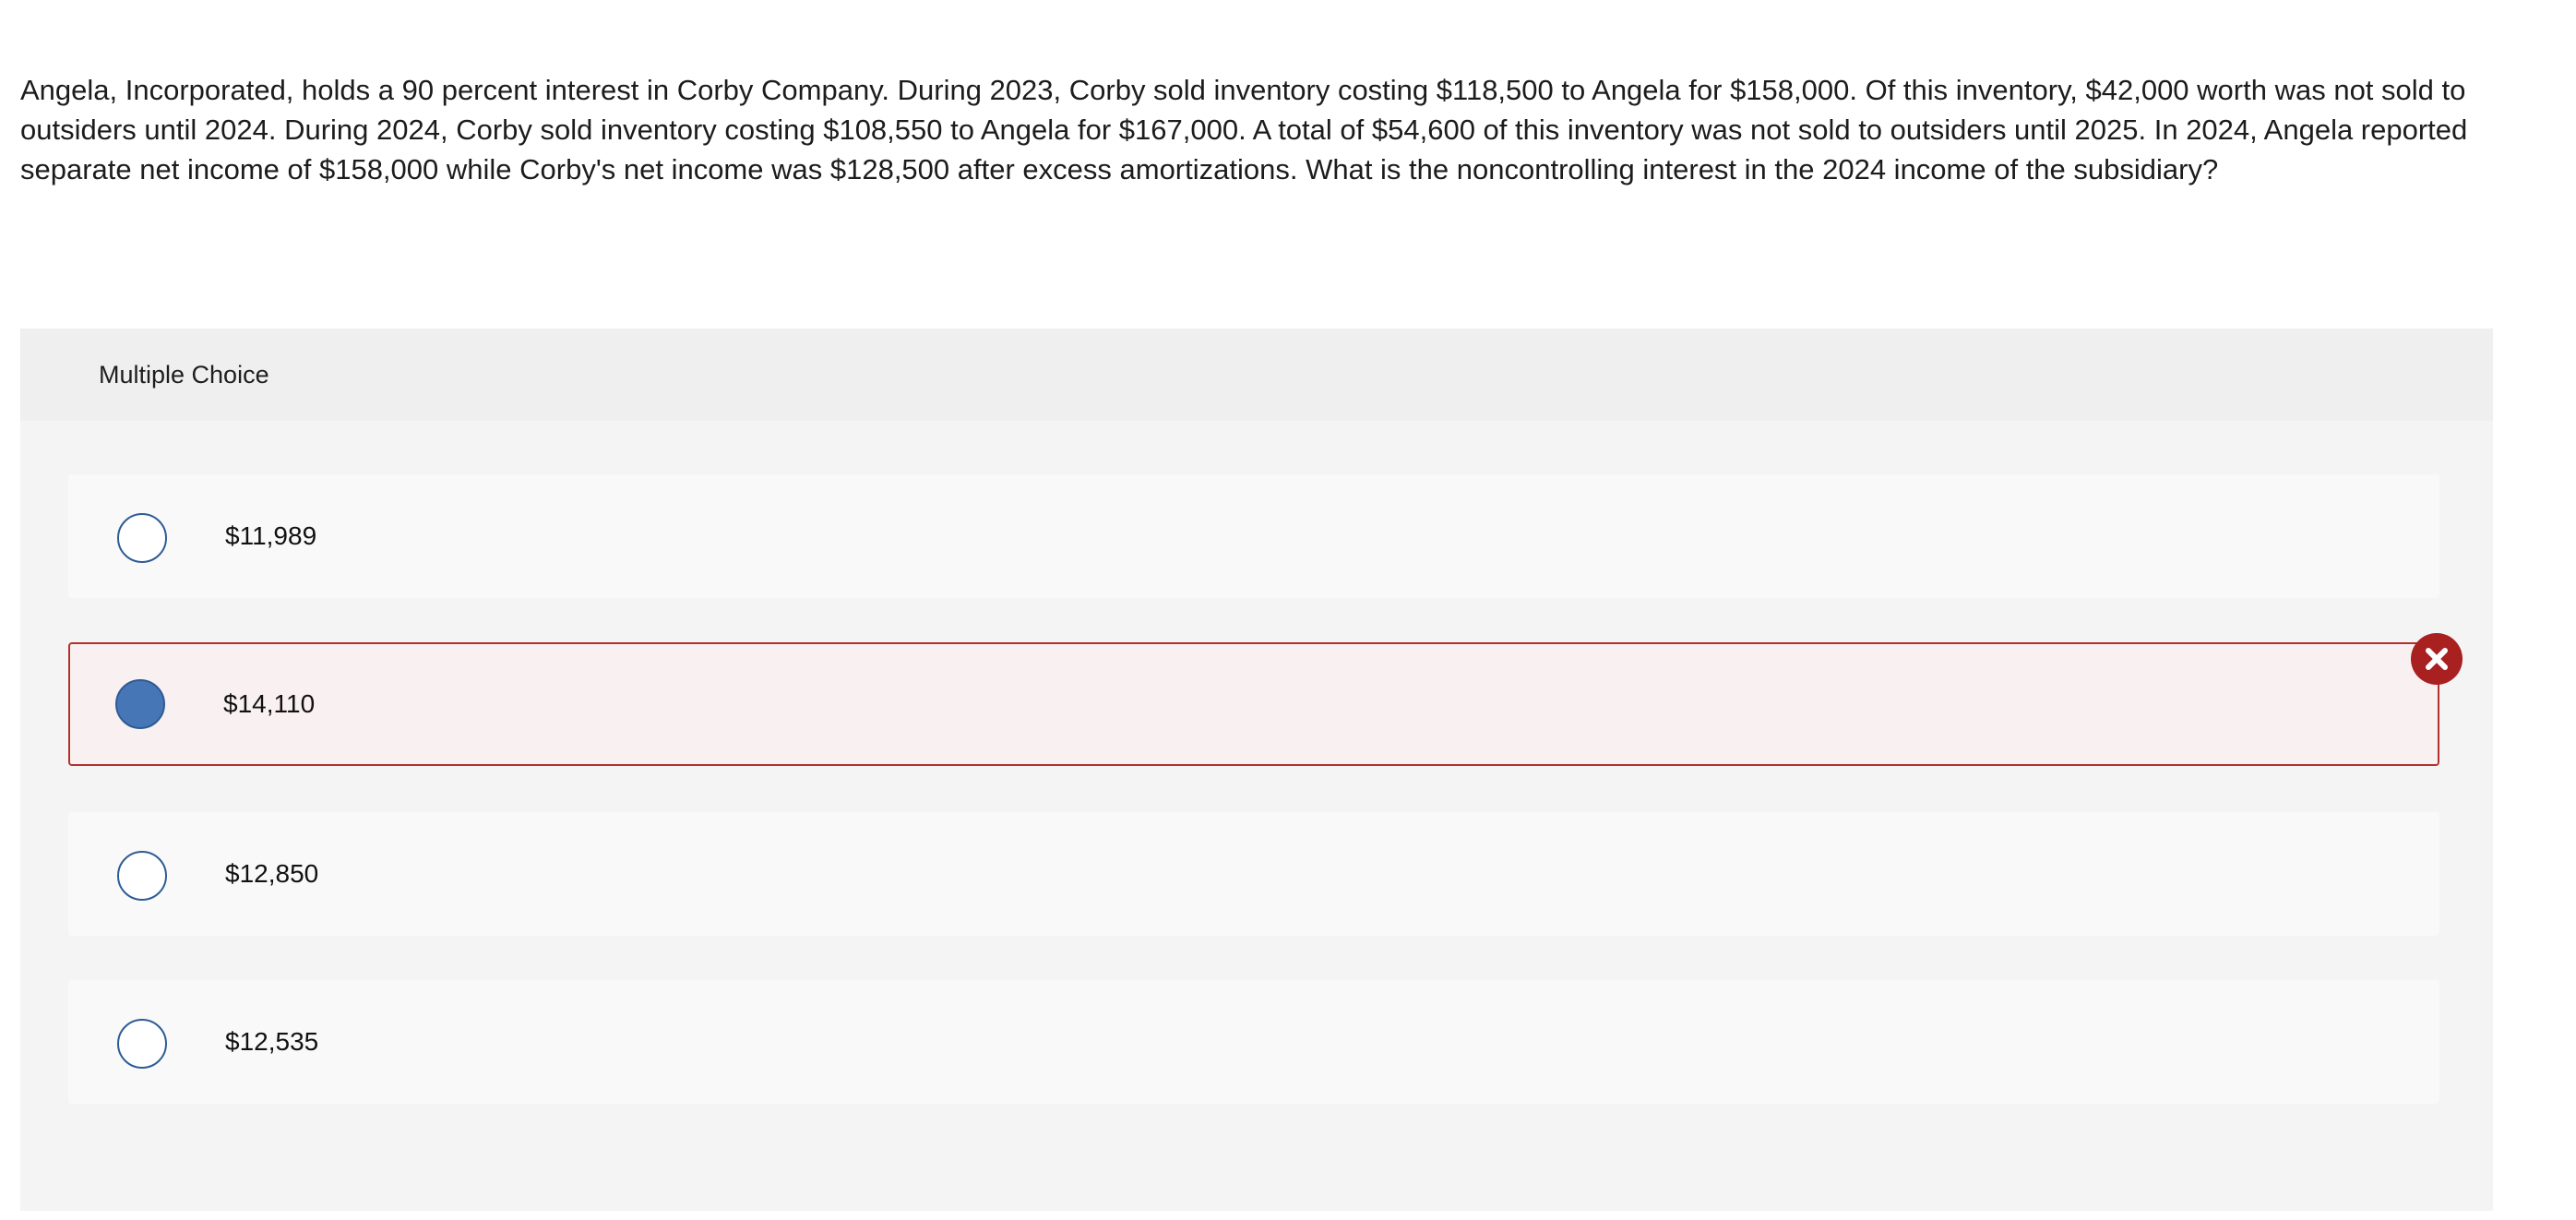  I want to click on choice-option-label: $12,850, so click(272, 874).